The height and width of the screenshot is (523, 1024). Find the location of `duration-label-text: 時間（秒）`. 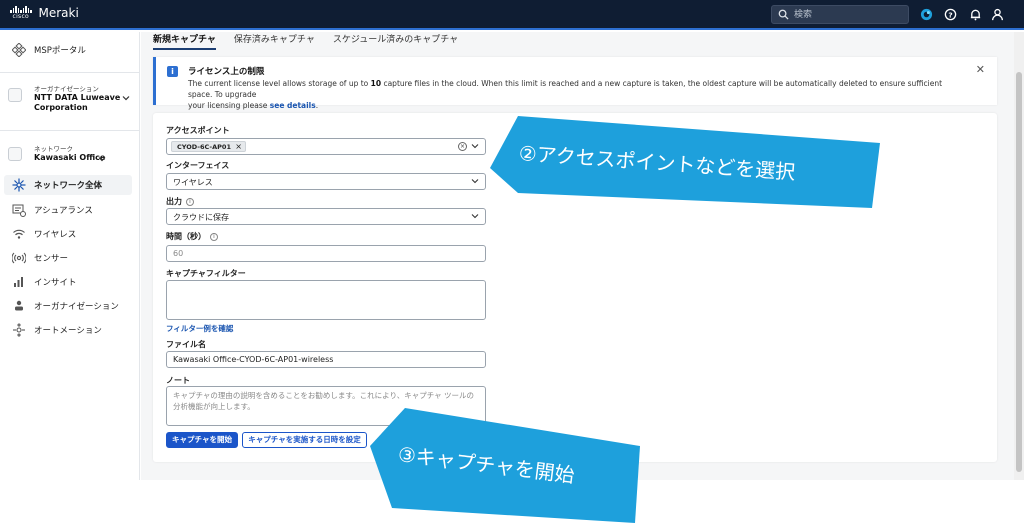

duration-label-text: 時間（秒） is located at coordinates (186, 236).